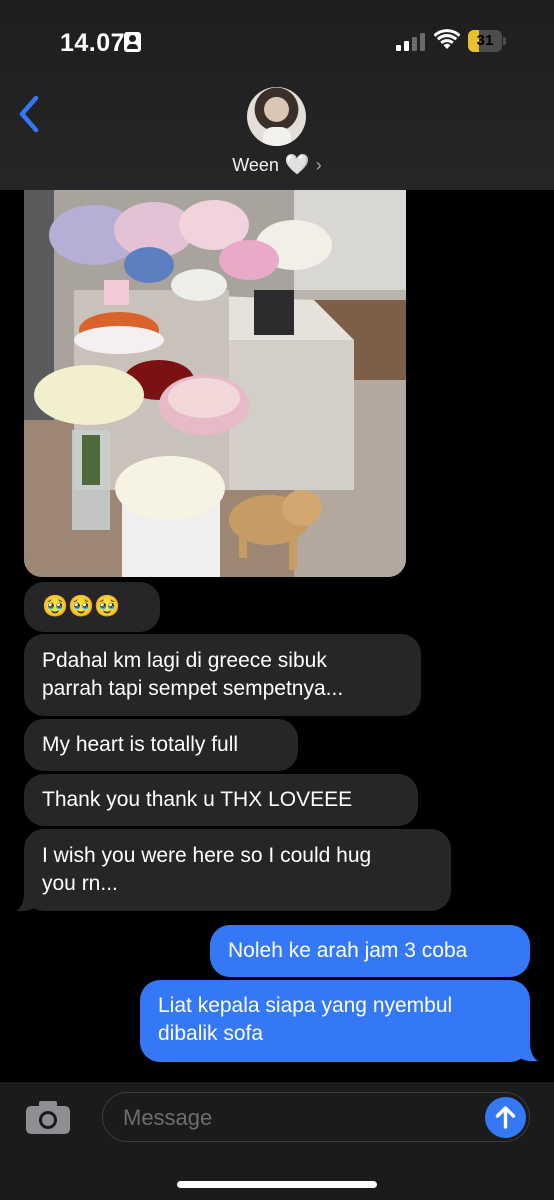  Describe the element at coordinates (316, 1117) in the screenshot. I see `message-input: Message` at that location.